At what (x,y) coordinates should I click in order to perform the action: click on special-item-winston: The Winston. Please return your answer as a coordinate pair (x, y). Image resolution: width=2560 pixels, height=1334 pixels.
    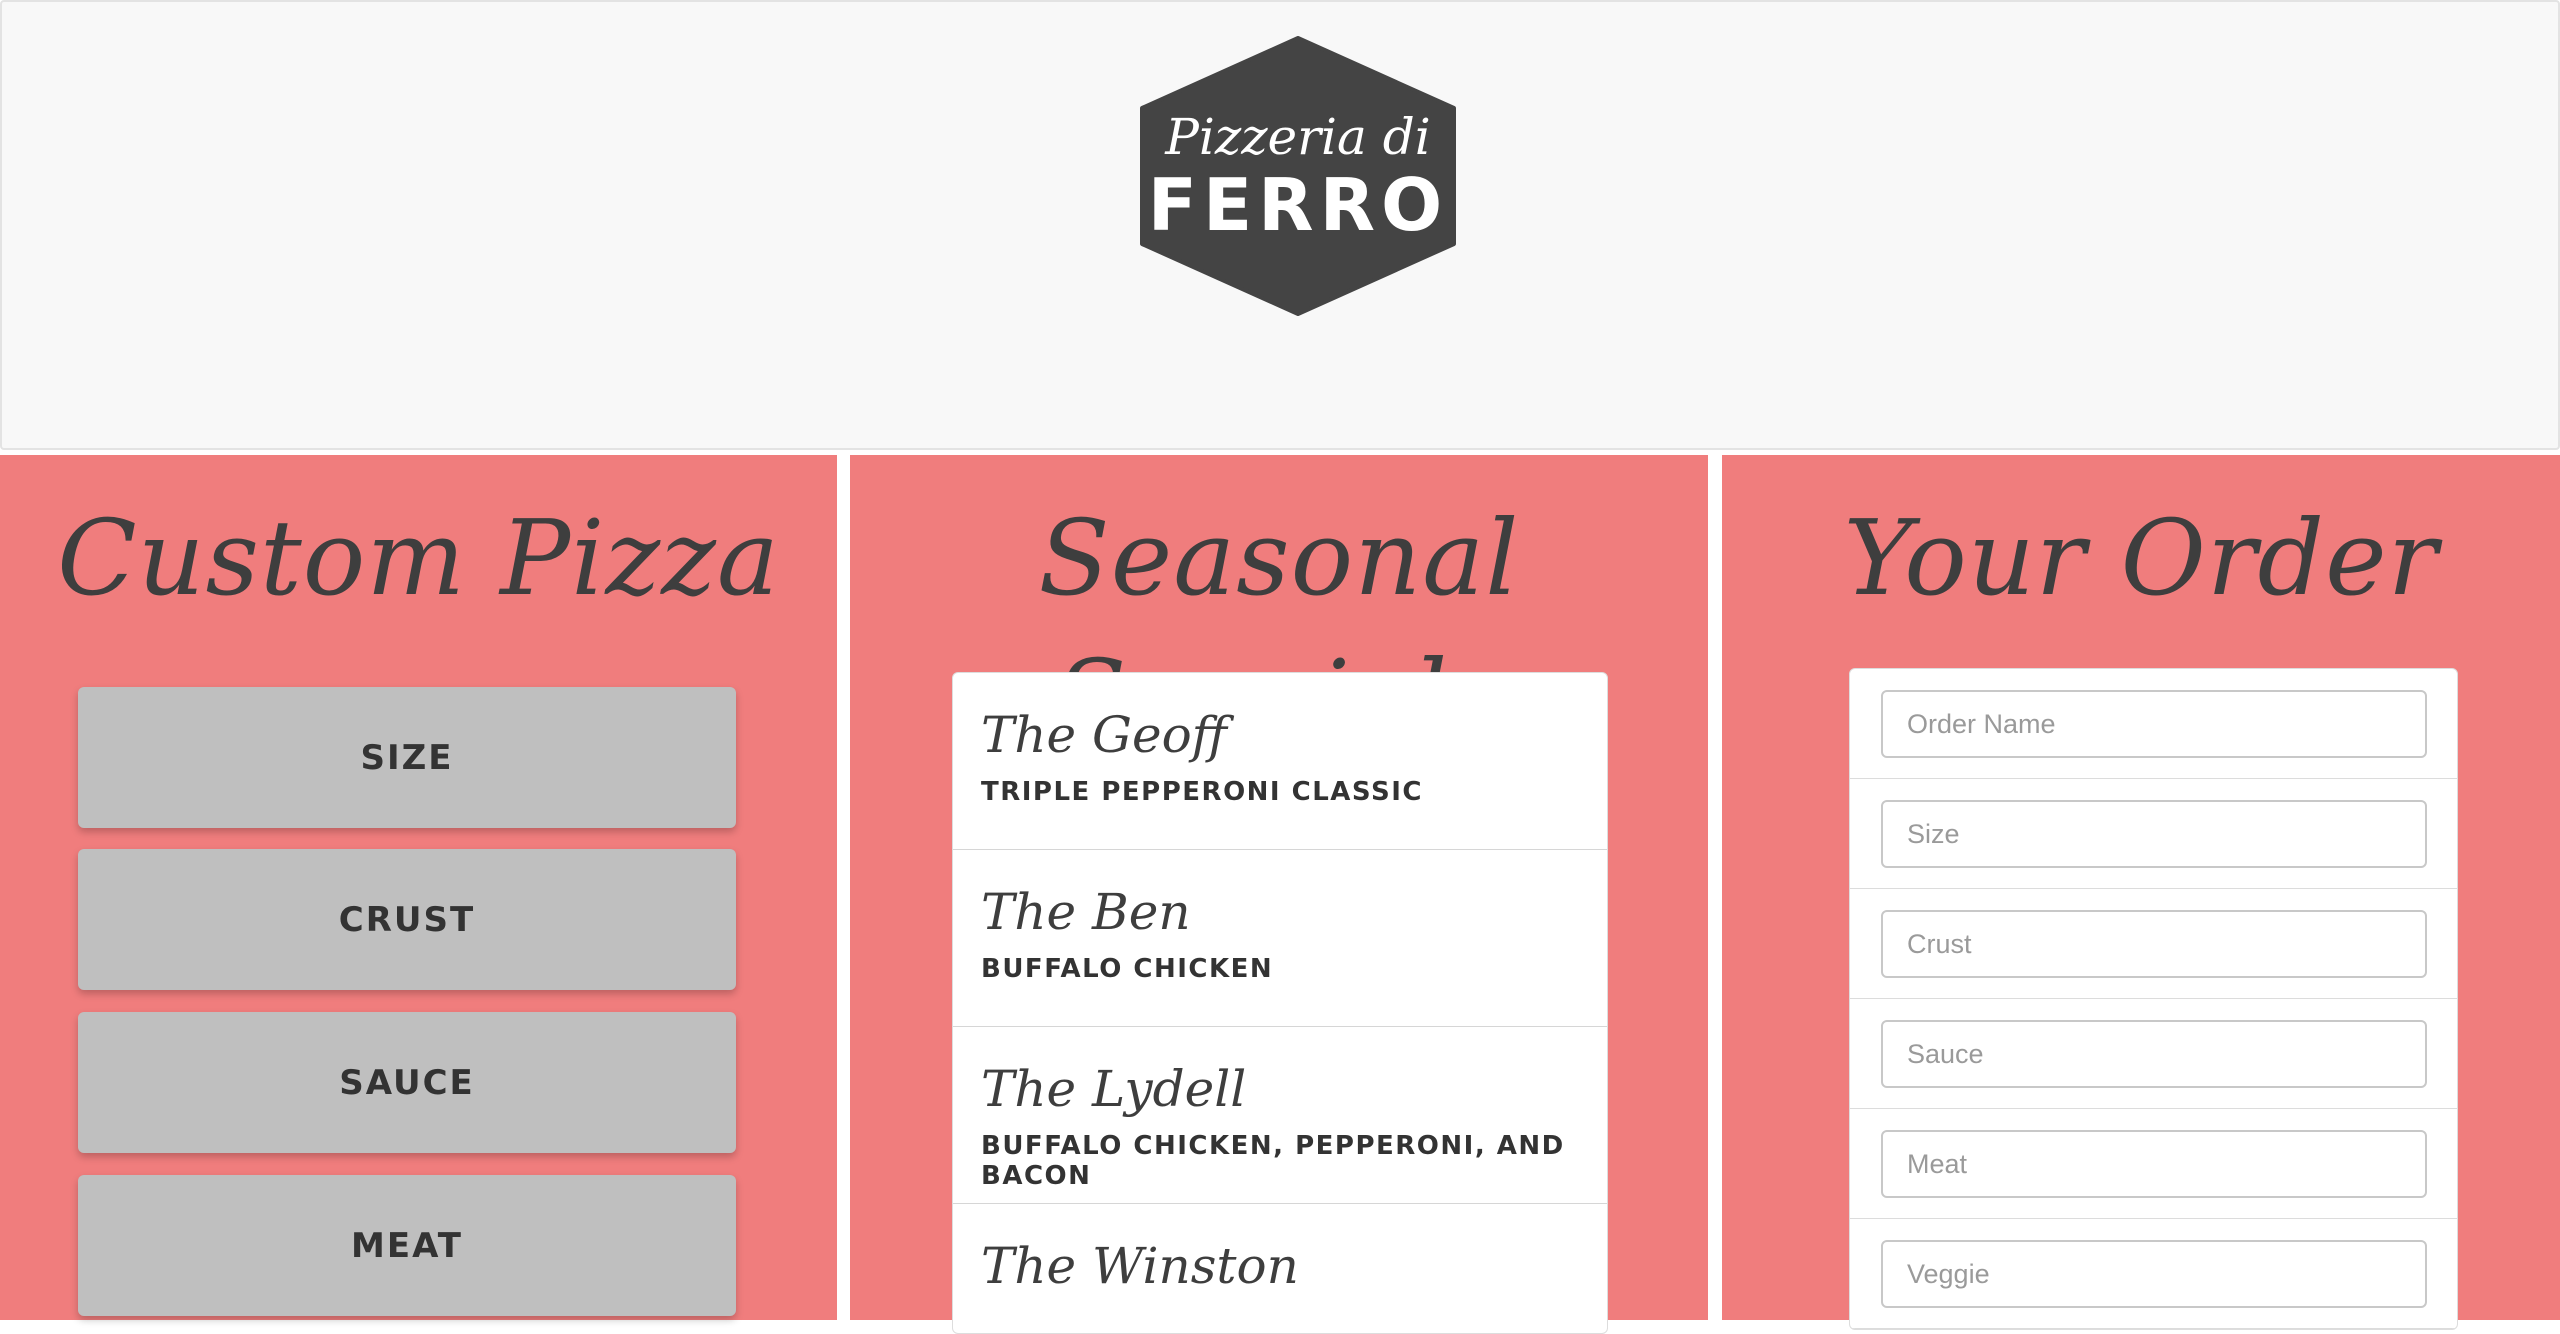
    Looking at the image, I should click on (1280, 1268).